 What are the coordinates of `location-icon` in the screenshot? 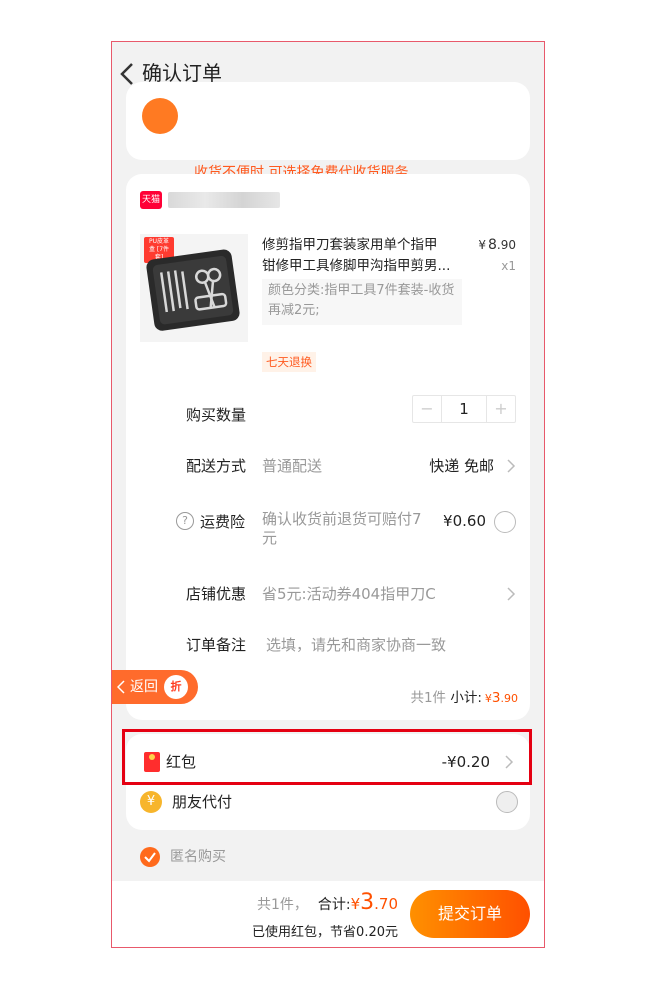 It's located at (160, 116).